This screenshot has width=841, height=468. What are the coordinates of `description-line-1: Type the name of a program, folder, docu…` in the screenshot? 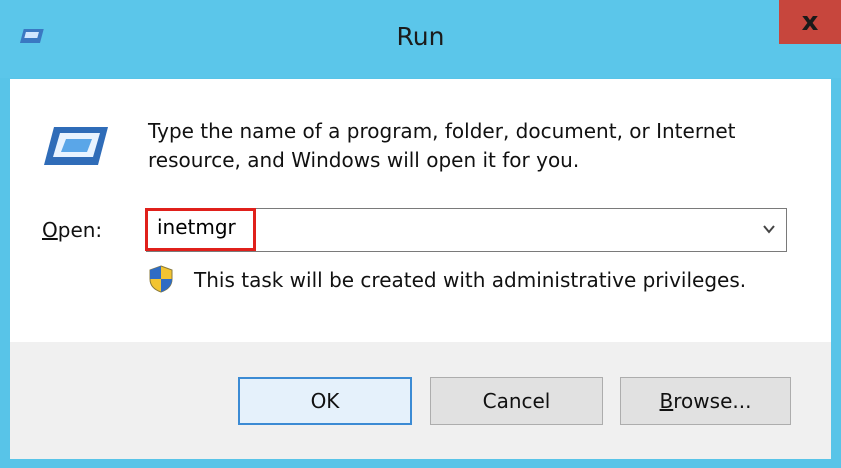 It's located at (442, 131).